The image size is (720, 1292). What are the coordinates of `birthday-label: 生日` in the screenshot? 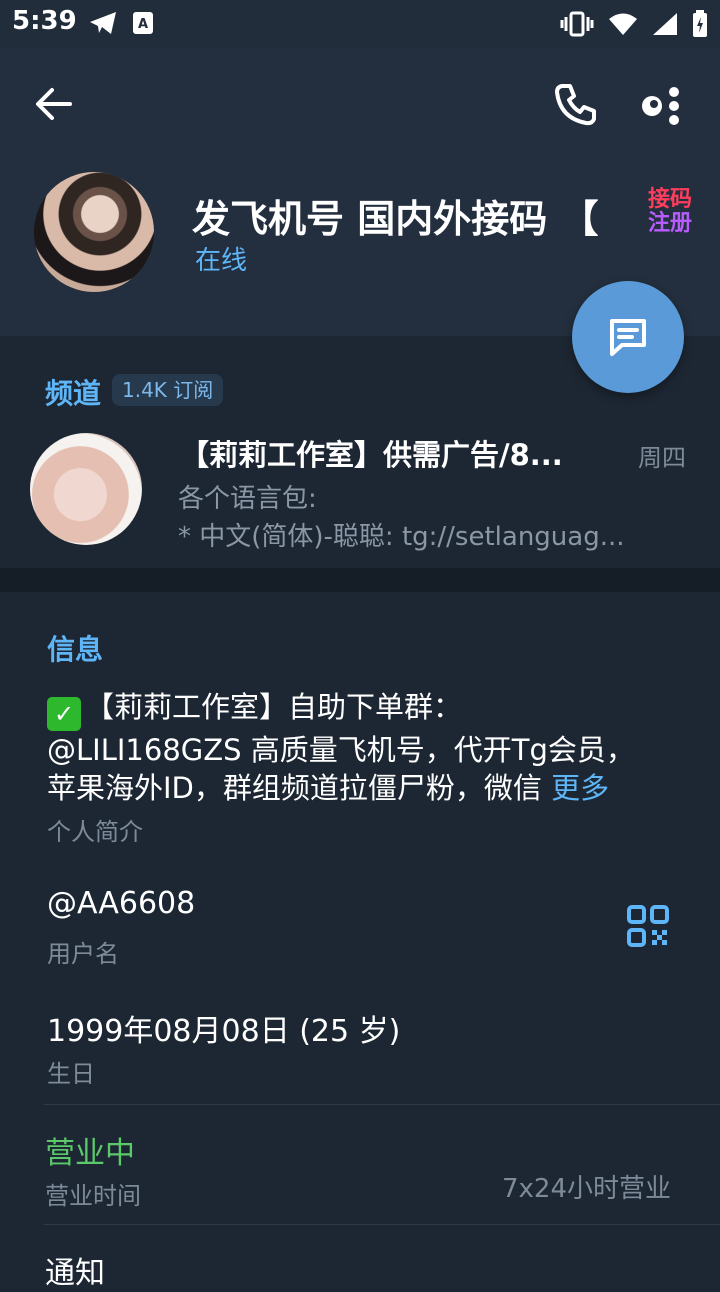 It's located at (71, 1074).